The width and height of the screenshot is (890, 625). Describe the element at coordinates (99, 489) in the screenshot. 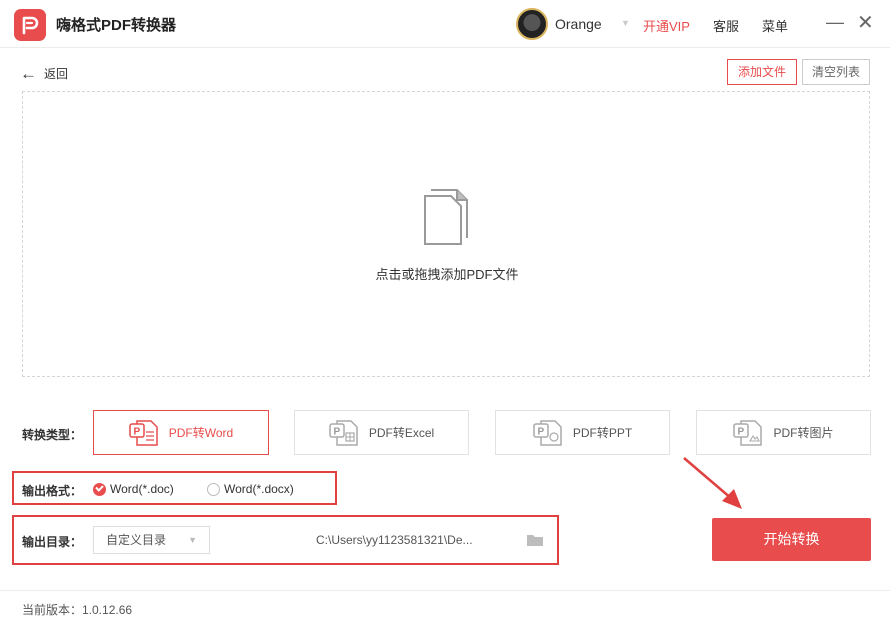

I see `radio-checked-icon` at that location.